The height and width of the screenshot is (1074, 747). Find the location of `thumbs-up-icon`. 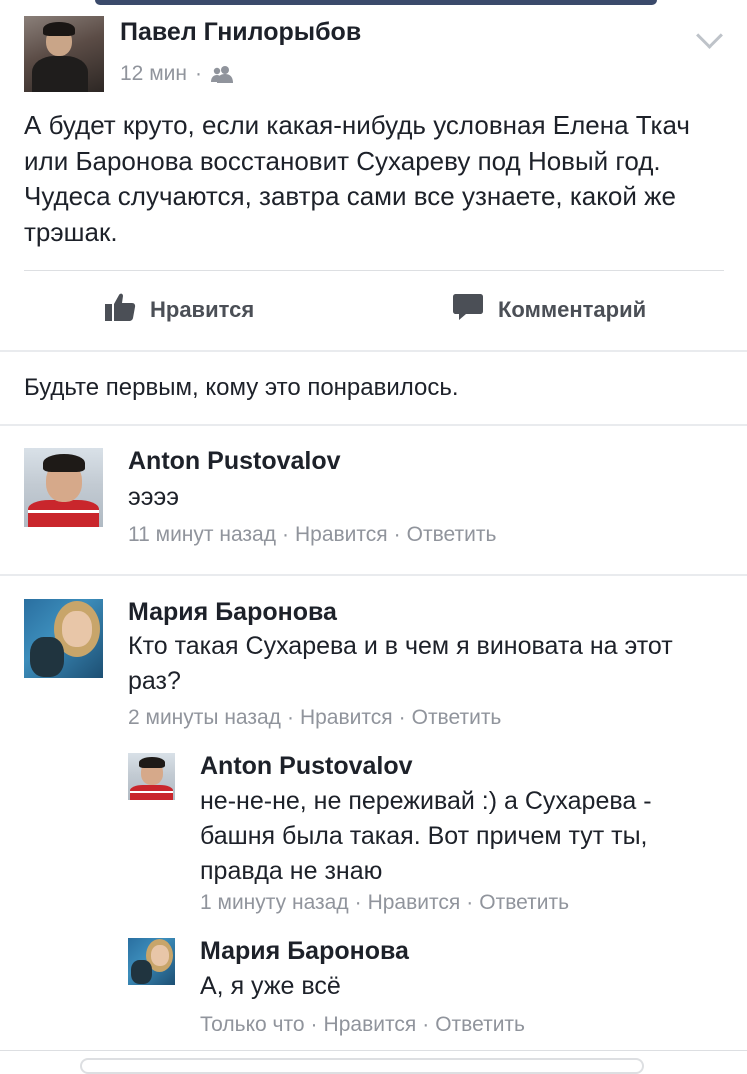

thumbs-up-icon is located at coordinates (120, 310).